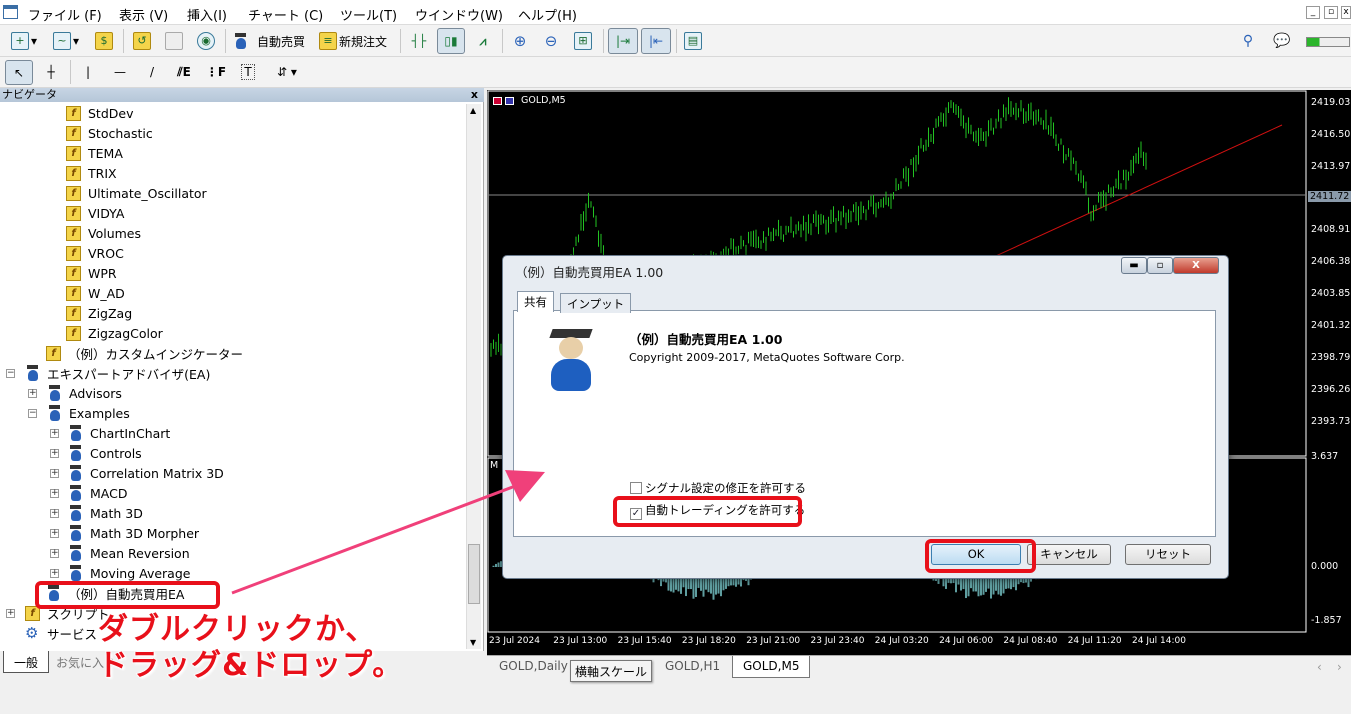 The height and width of the screenshot is (714, 1351). What do you see at coordinates (551, 41) in the screenshot?
I see `zoom-out-button: ⊖` at bounding box center [551, 41].